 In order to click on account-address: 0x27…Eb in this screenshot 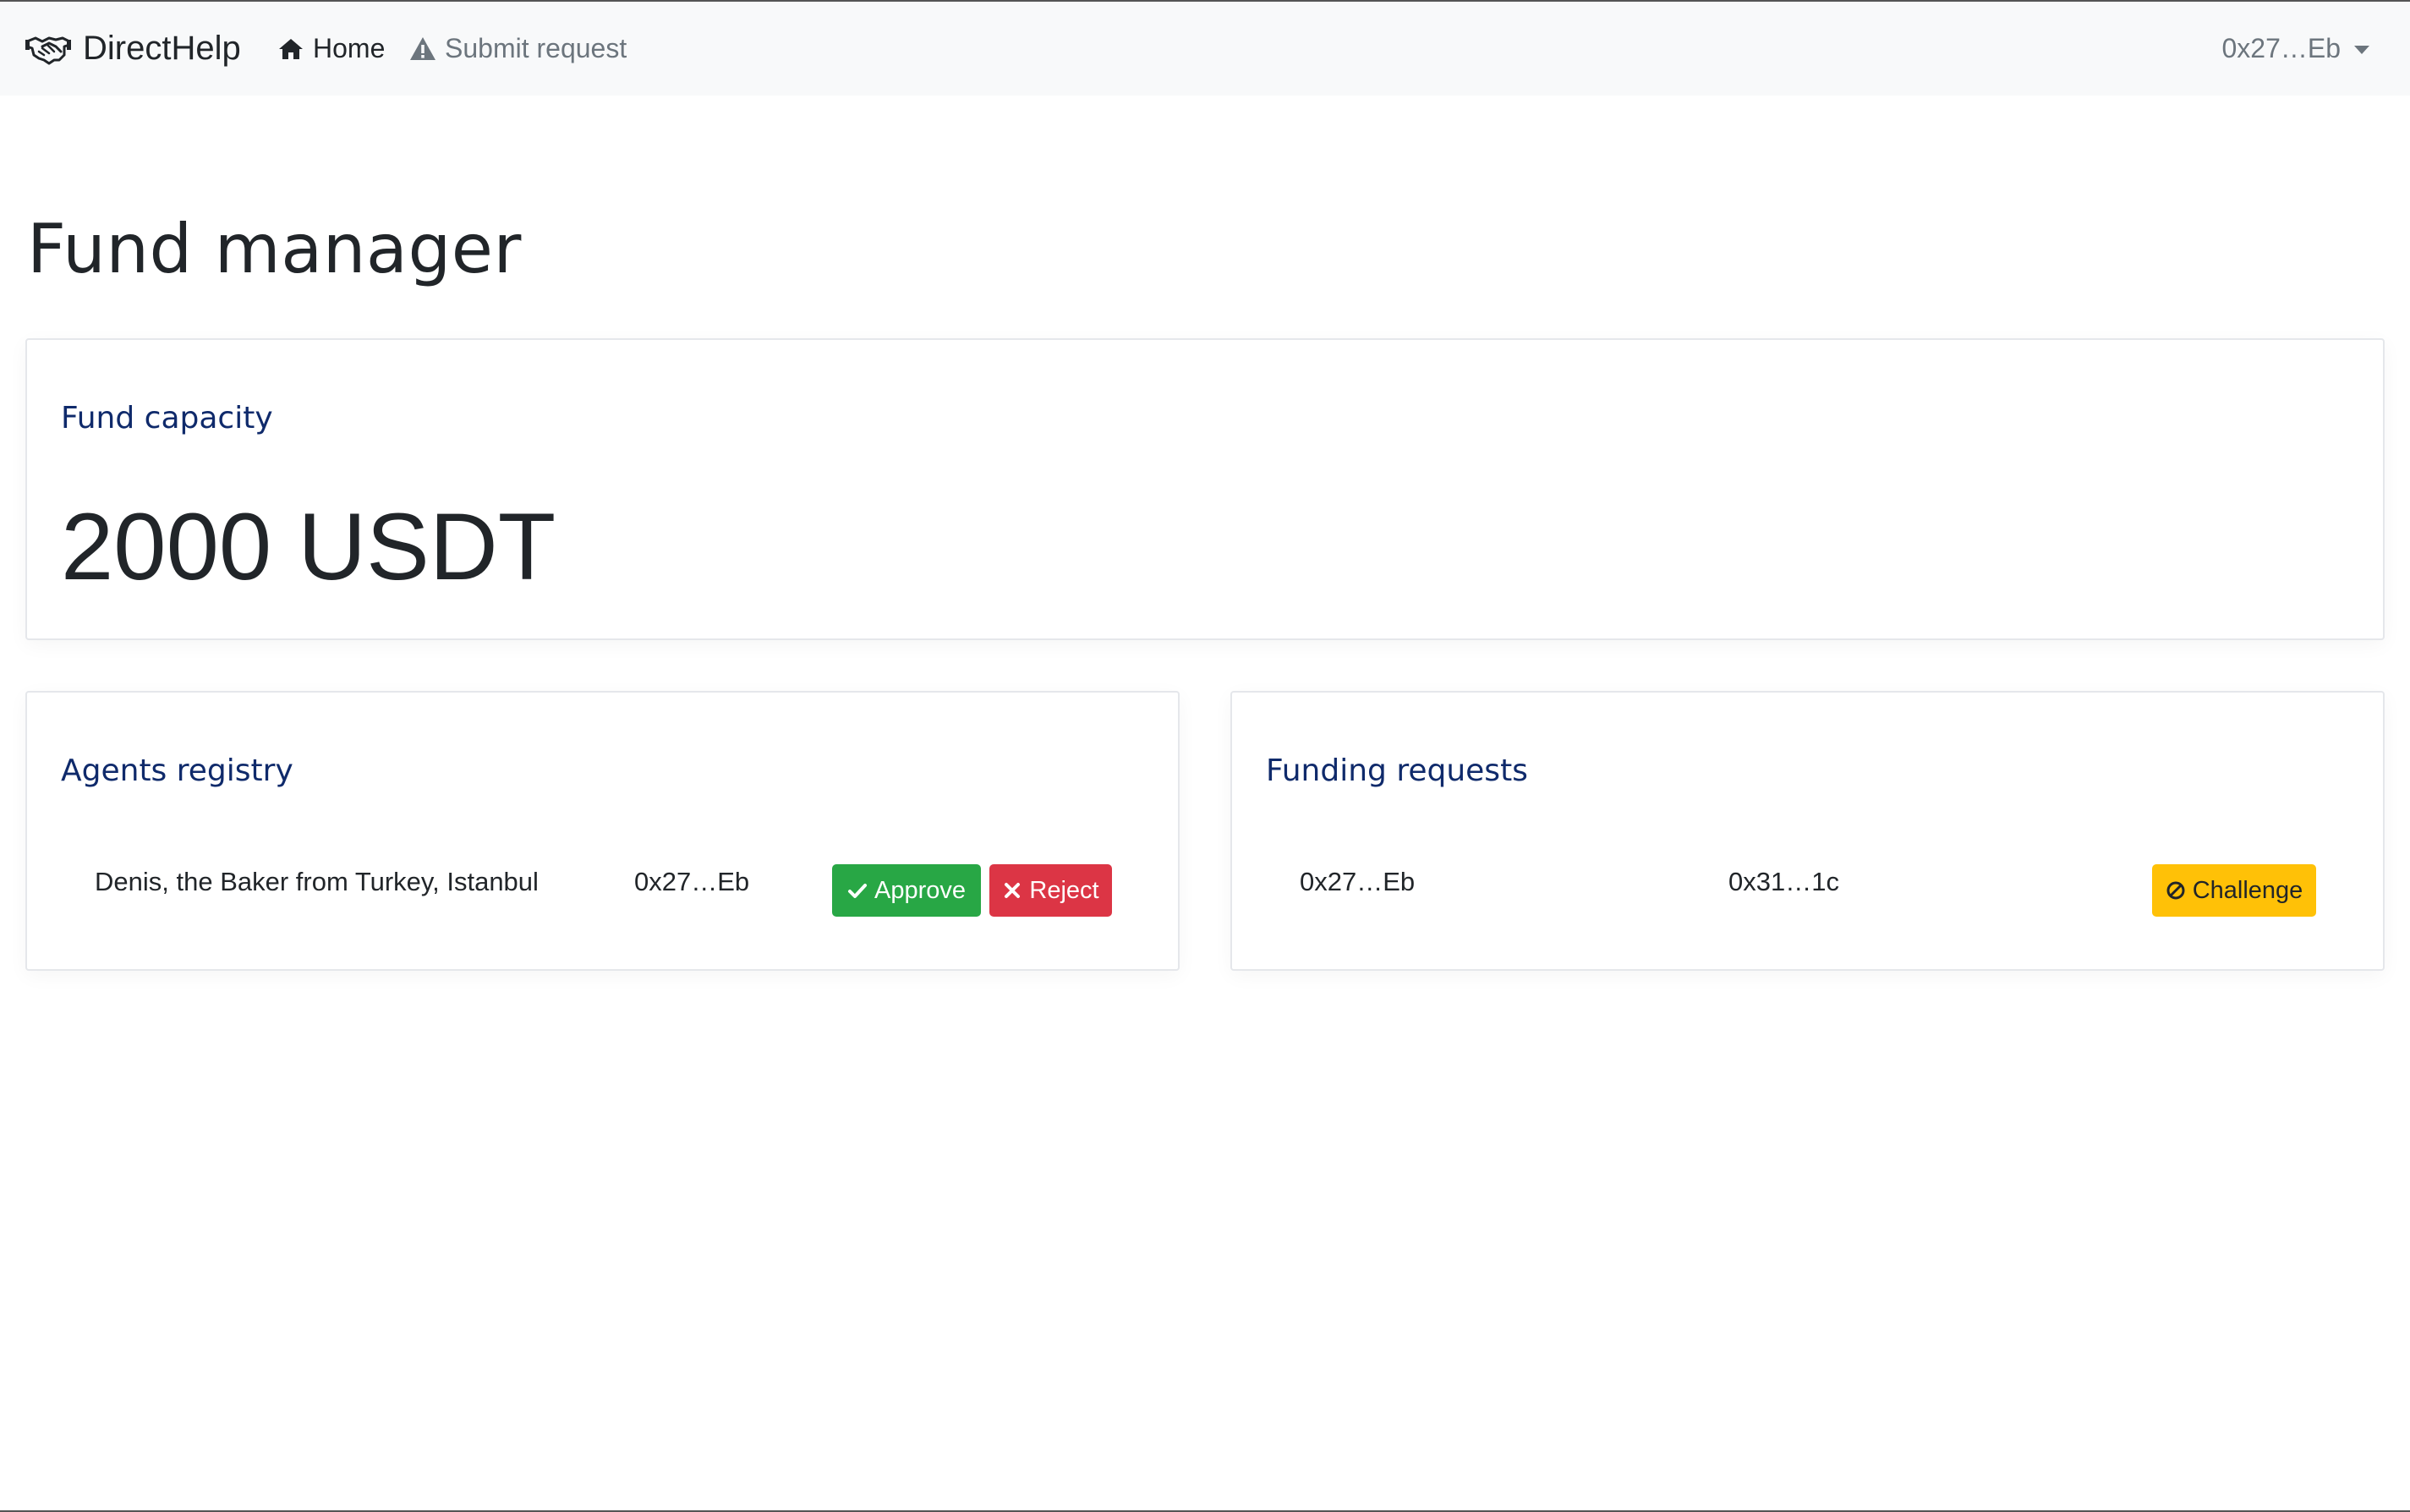, I will do `click(2281, 48)`.